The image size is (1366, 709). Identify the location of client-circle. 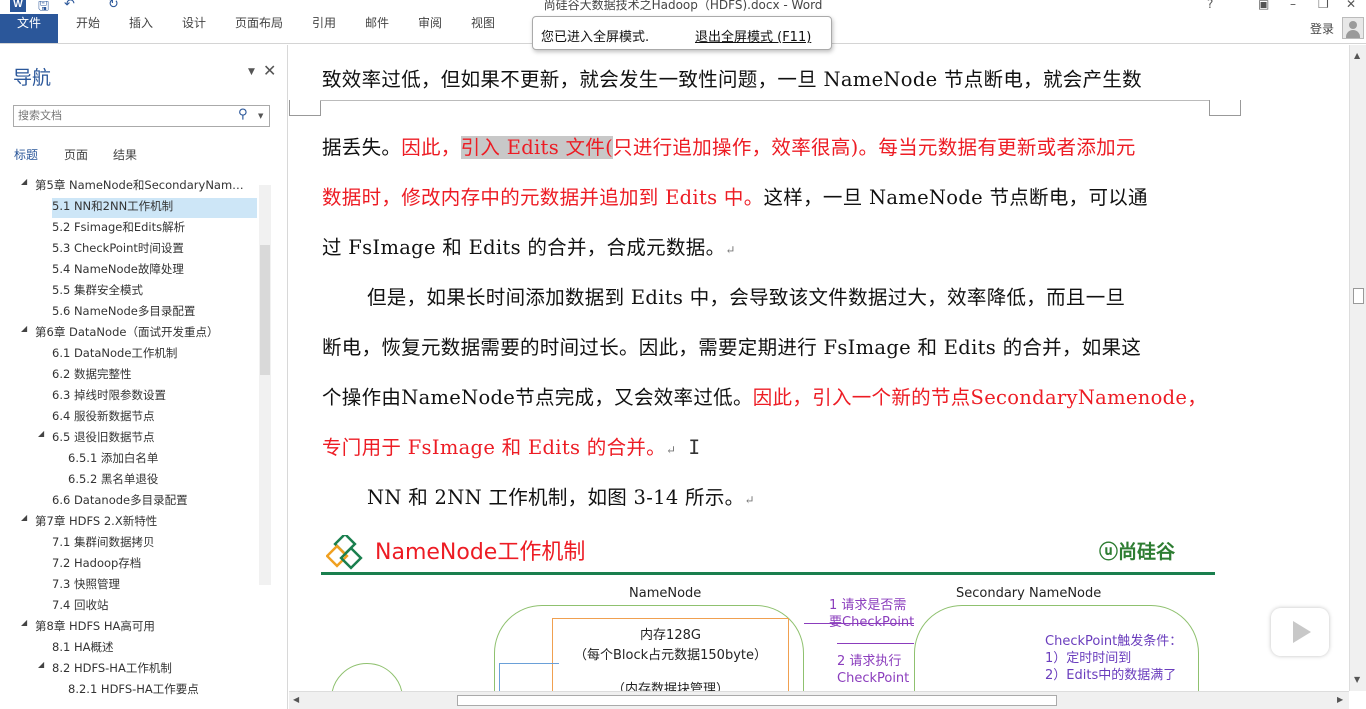
(367, 677).